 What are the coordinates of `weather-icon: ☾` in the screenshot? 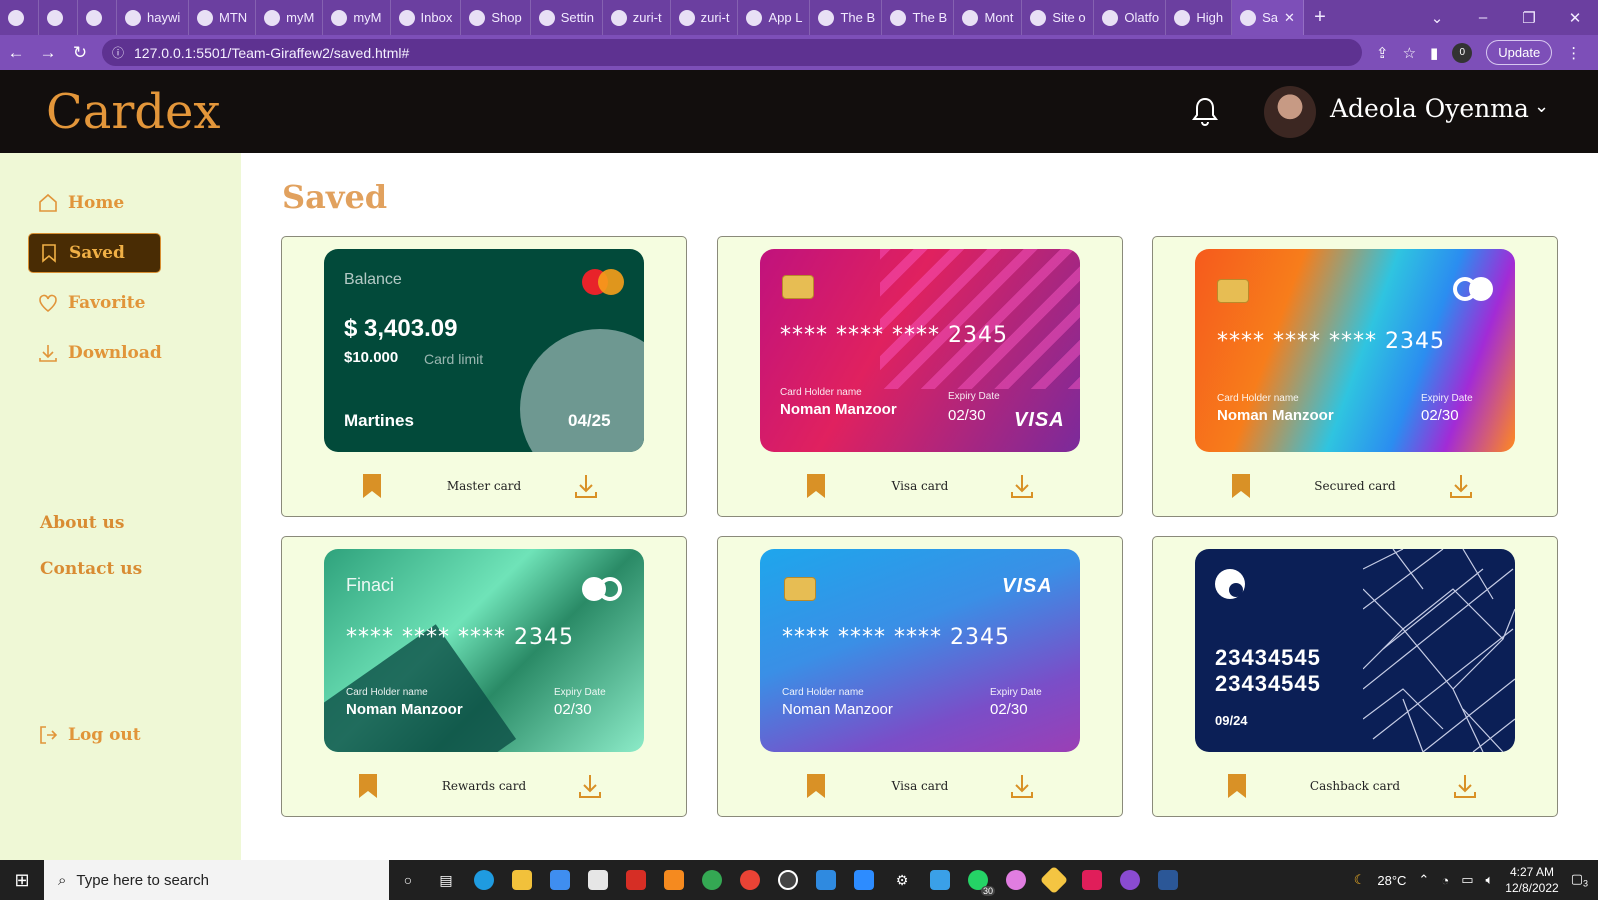 It's located at (1360, 880).